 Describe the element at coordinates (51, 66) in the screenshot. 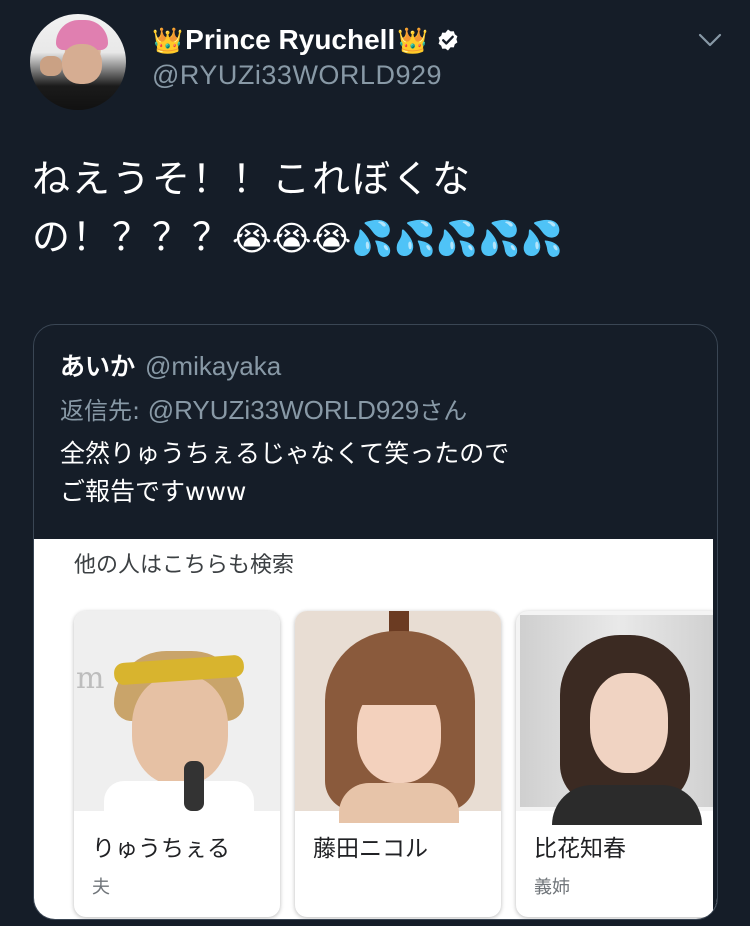

I see `avatar-hand` at that location.